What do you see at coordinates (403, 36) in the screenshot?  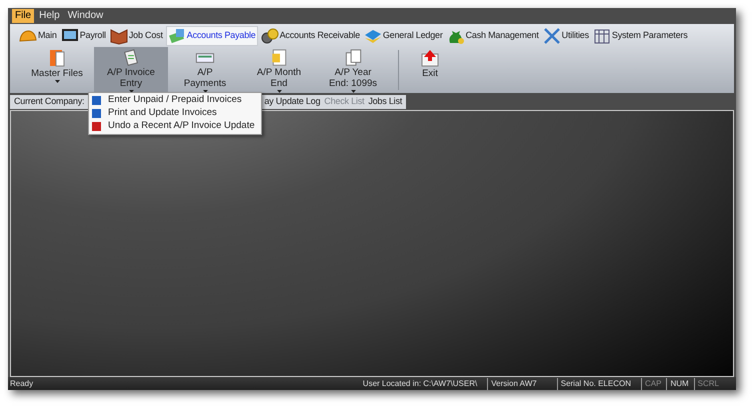 I see `module-tab: General Ledger` at bounding box center [403, 36].